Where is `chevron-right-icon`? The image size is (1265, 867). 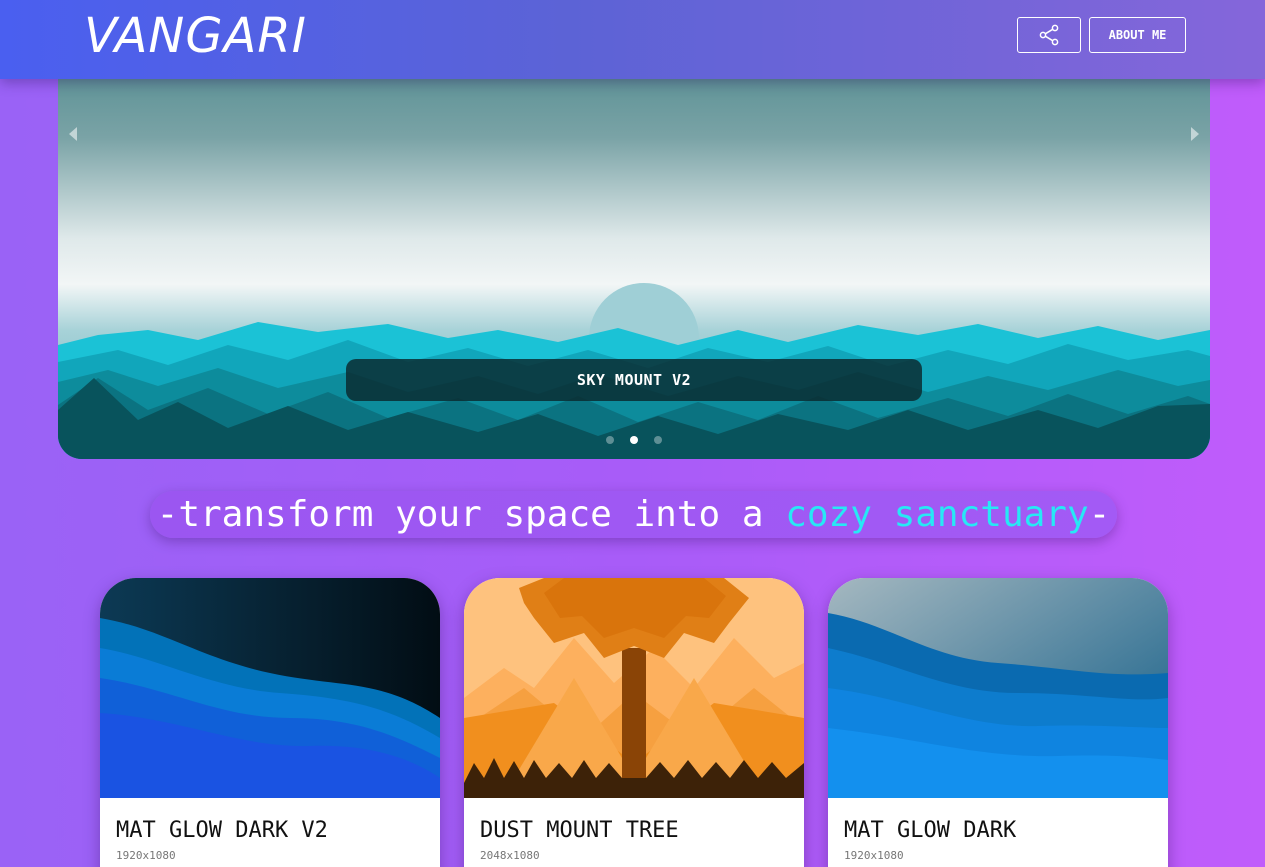 chevron-right-icon is located at coordinates (1195, 134).